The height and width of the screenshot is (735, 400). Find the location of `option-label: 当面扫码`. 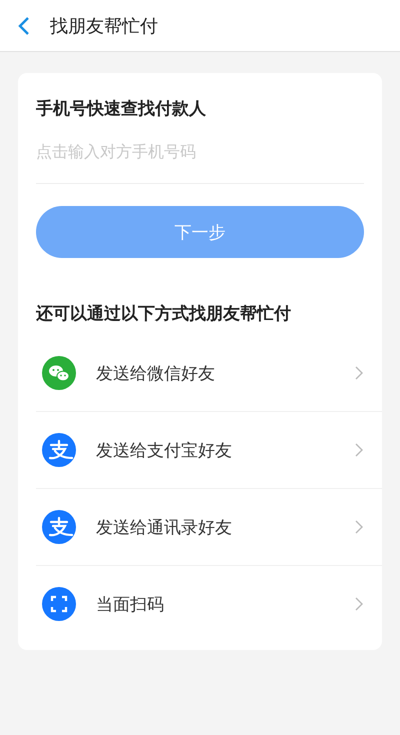

option-label: 当面扫码 is located at coordinates (130, 605).